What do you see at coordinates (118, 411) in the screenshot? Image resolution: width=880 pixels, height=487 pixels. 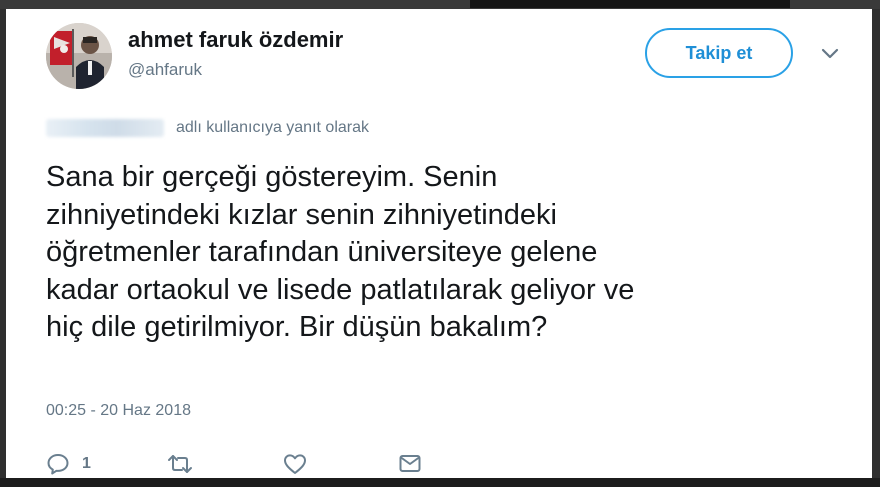 I see `tweet-timestamp: 00:25 - 20 Haz 2018` at bounding box center [118, 411].